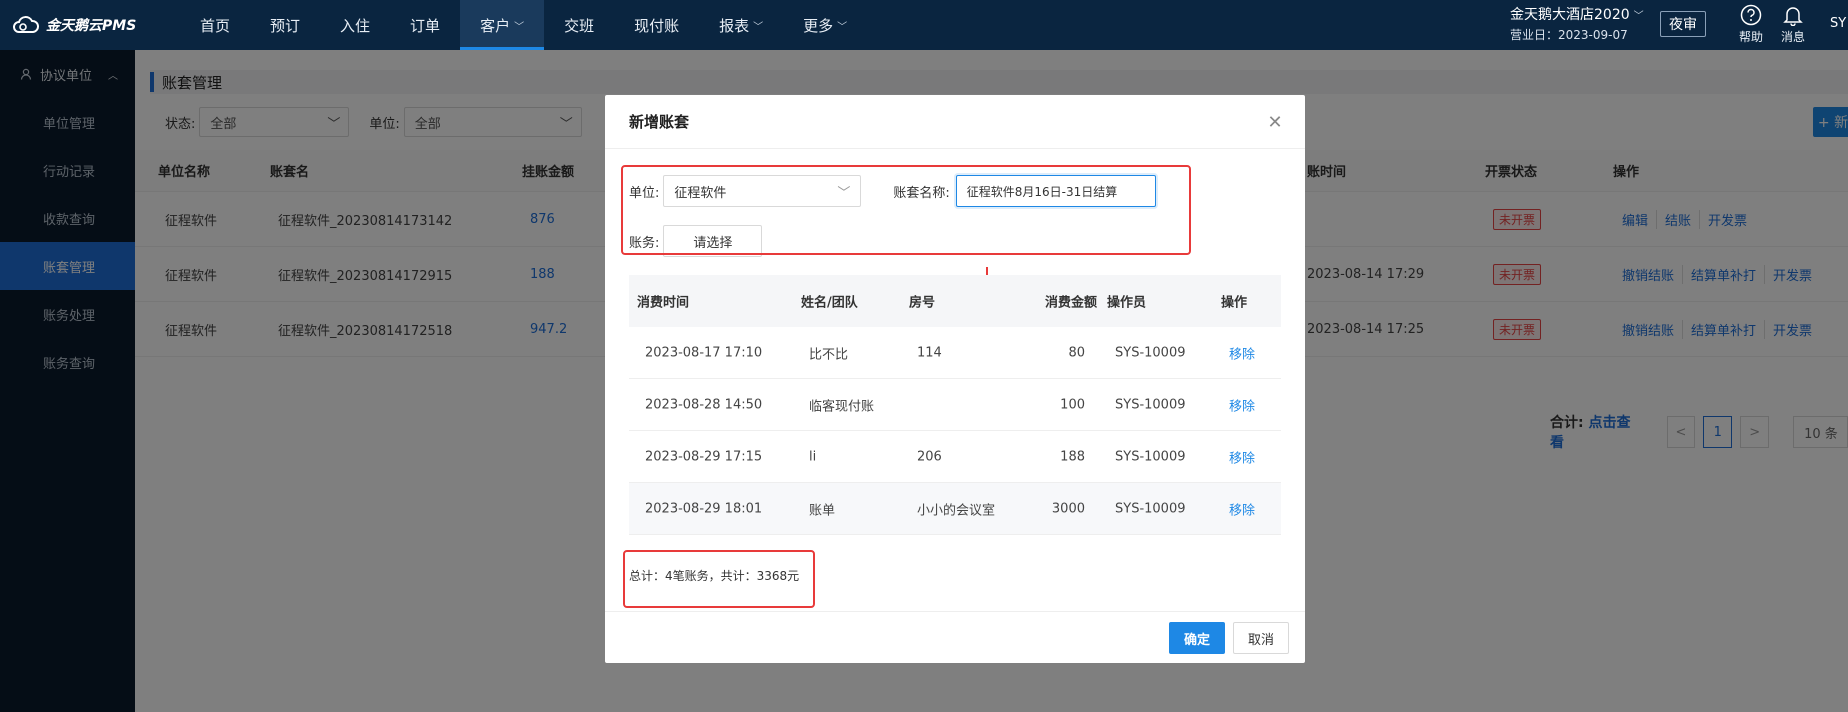 The image size is (1848, 712). I want to click on main-nav: 首页 预订 入住 订单 客户 ﹀ 交班 现付账 报表 ﹀ 更多 ﹀, so click(523, 25).